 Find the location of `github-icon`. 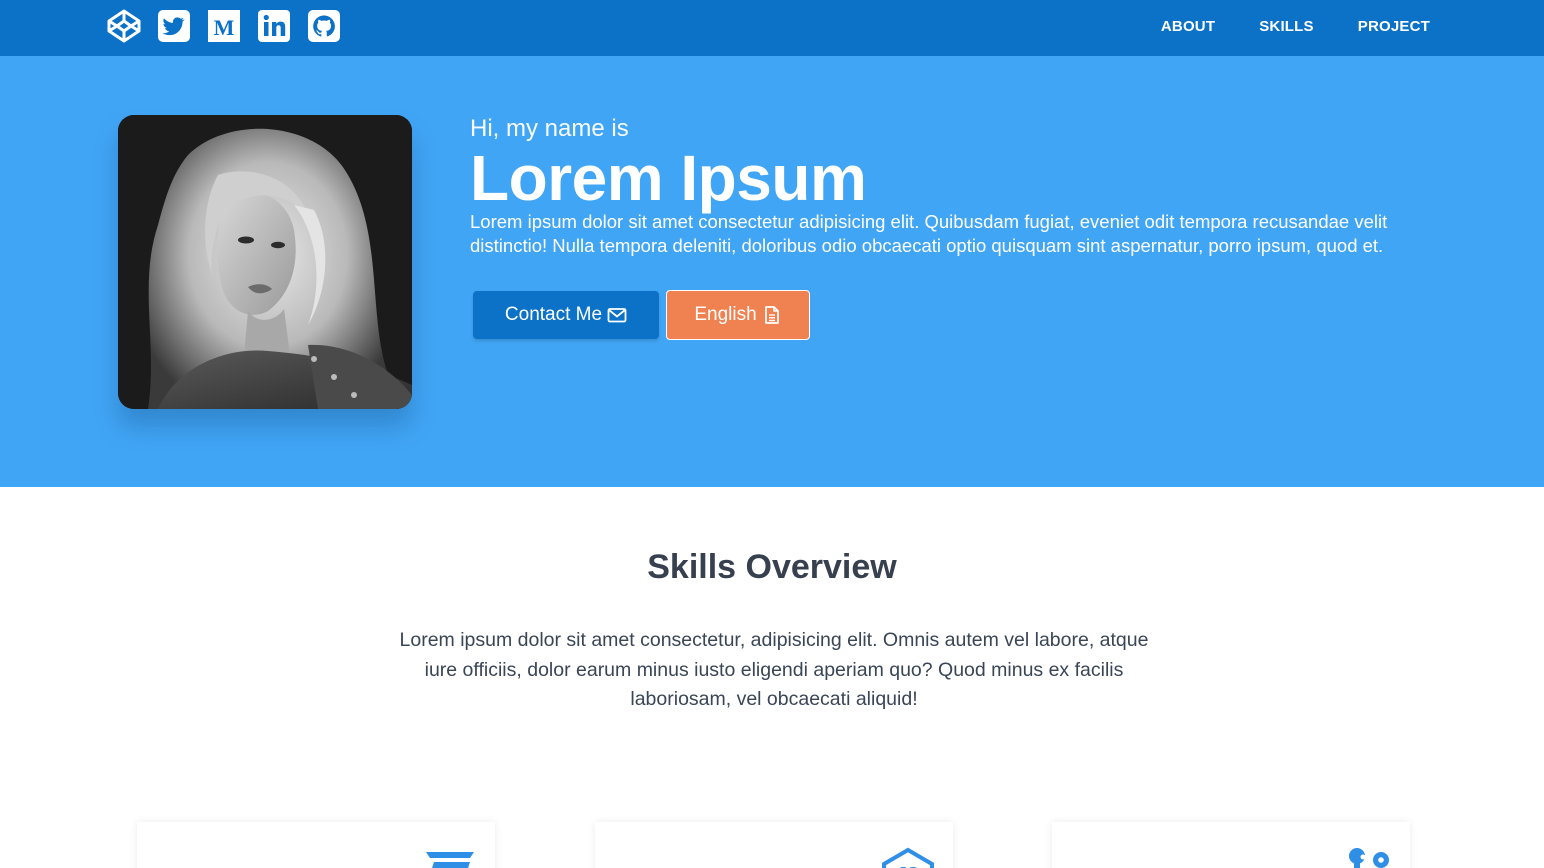

github-icon is located at coordinates (324, 26).